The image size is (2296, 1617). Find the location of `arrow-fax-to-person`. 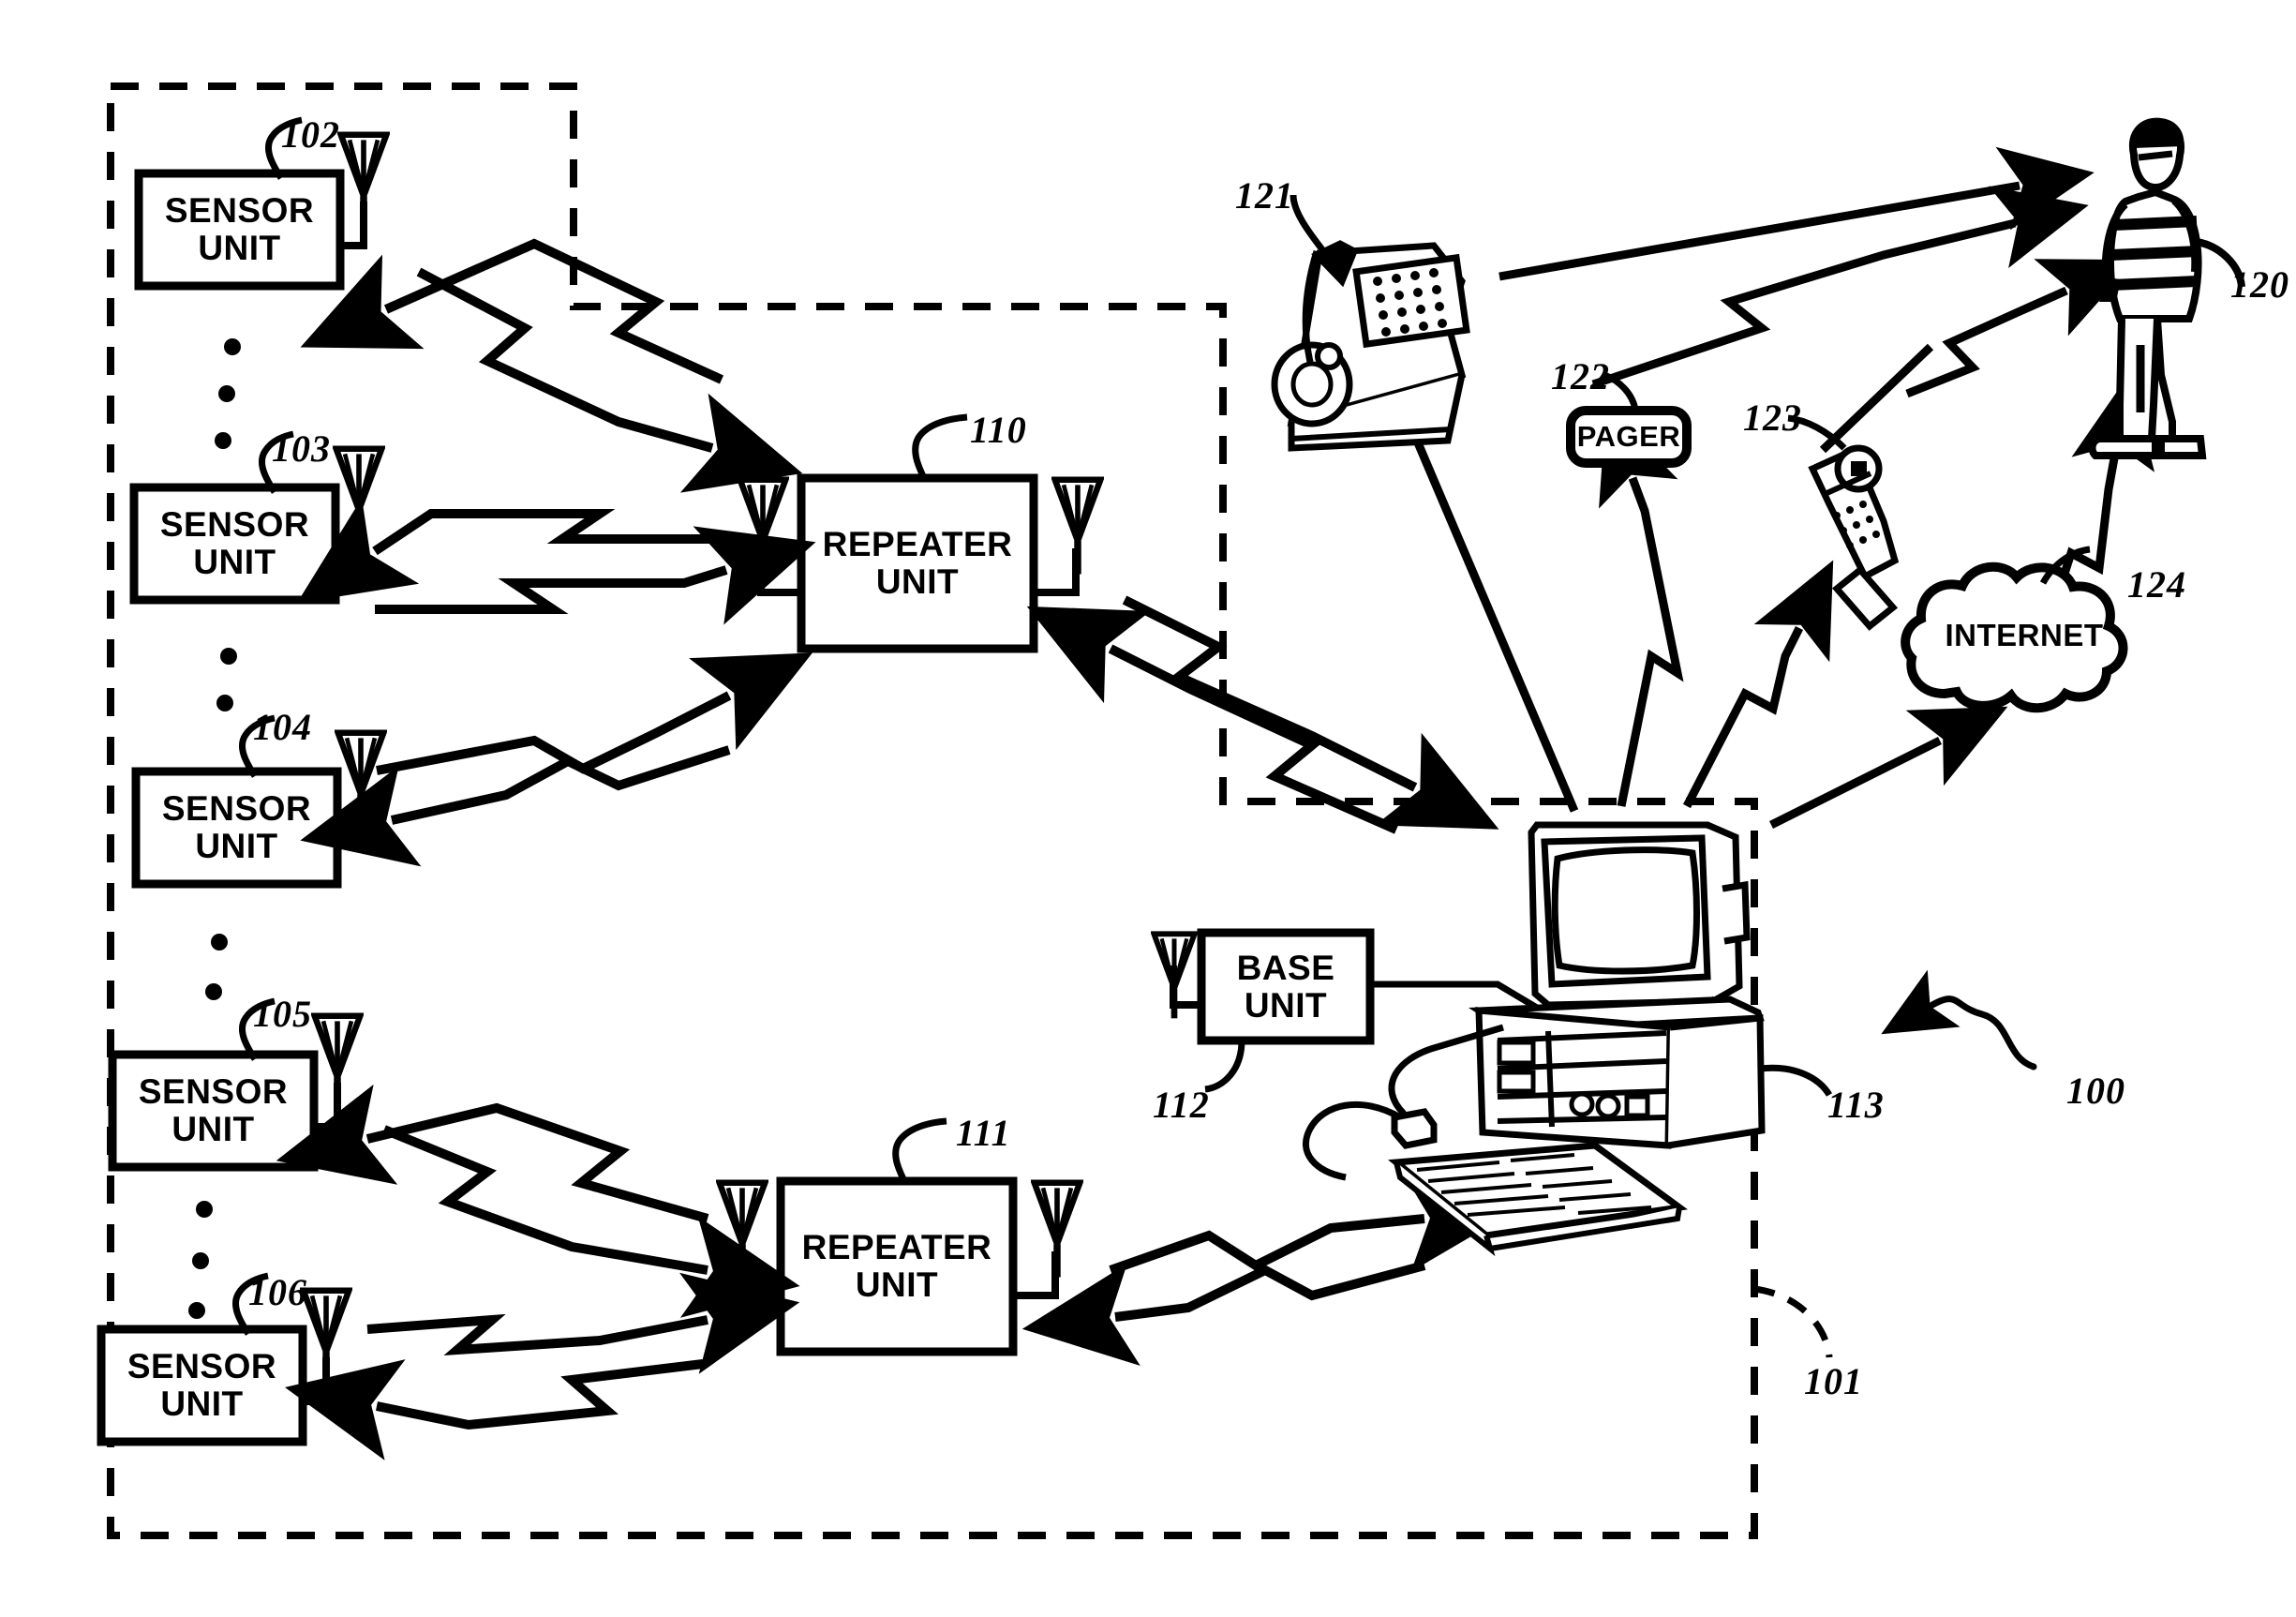

arrow-fax-to-person is located at coordinates (1797, 214).